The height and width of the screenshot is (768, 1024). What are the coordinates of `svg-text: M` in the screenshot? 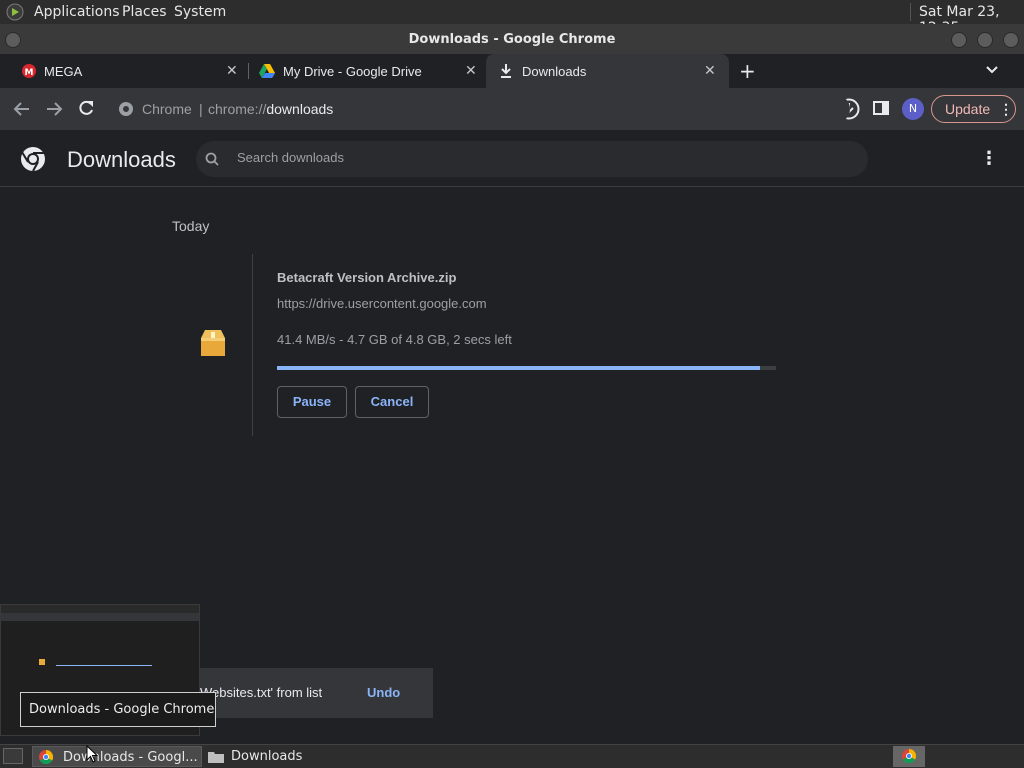 It's located at (29, 73).